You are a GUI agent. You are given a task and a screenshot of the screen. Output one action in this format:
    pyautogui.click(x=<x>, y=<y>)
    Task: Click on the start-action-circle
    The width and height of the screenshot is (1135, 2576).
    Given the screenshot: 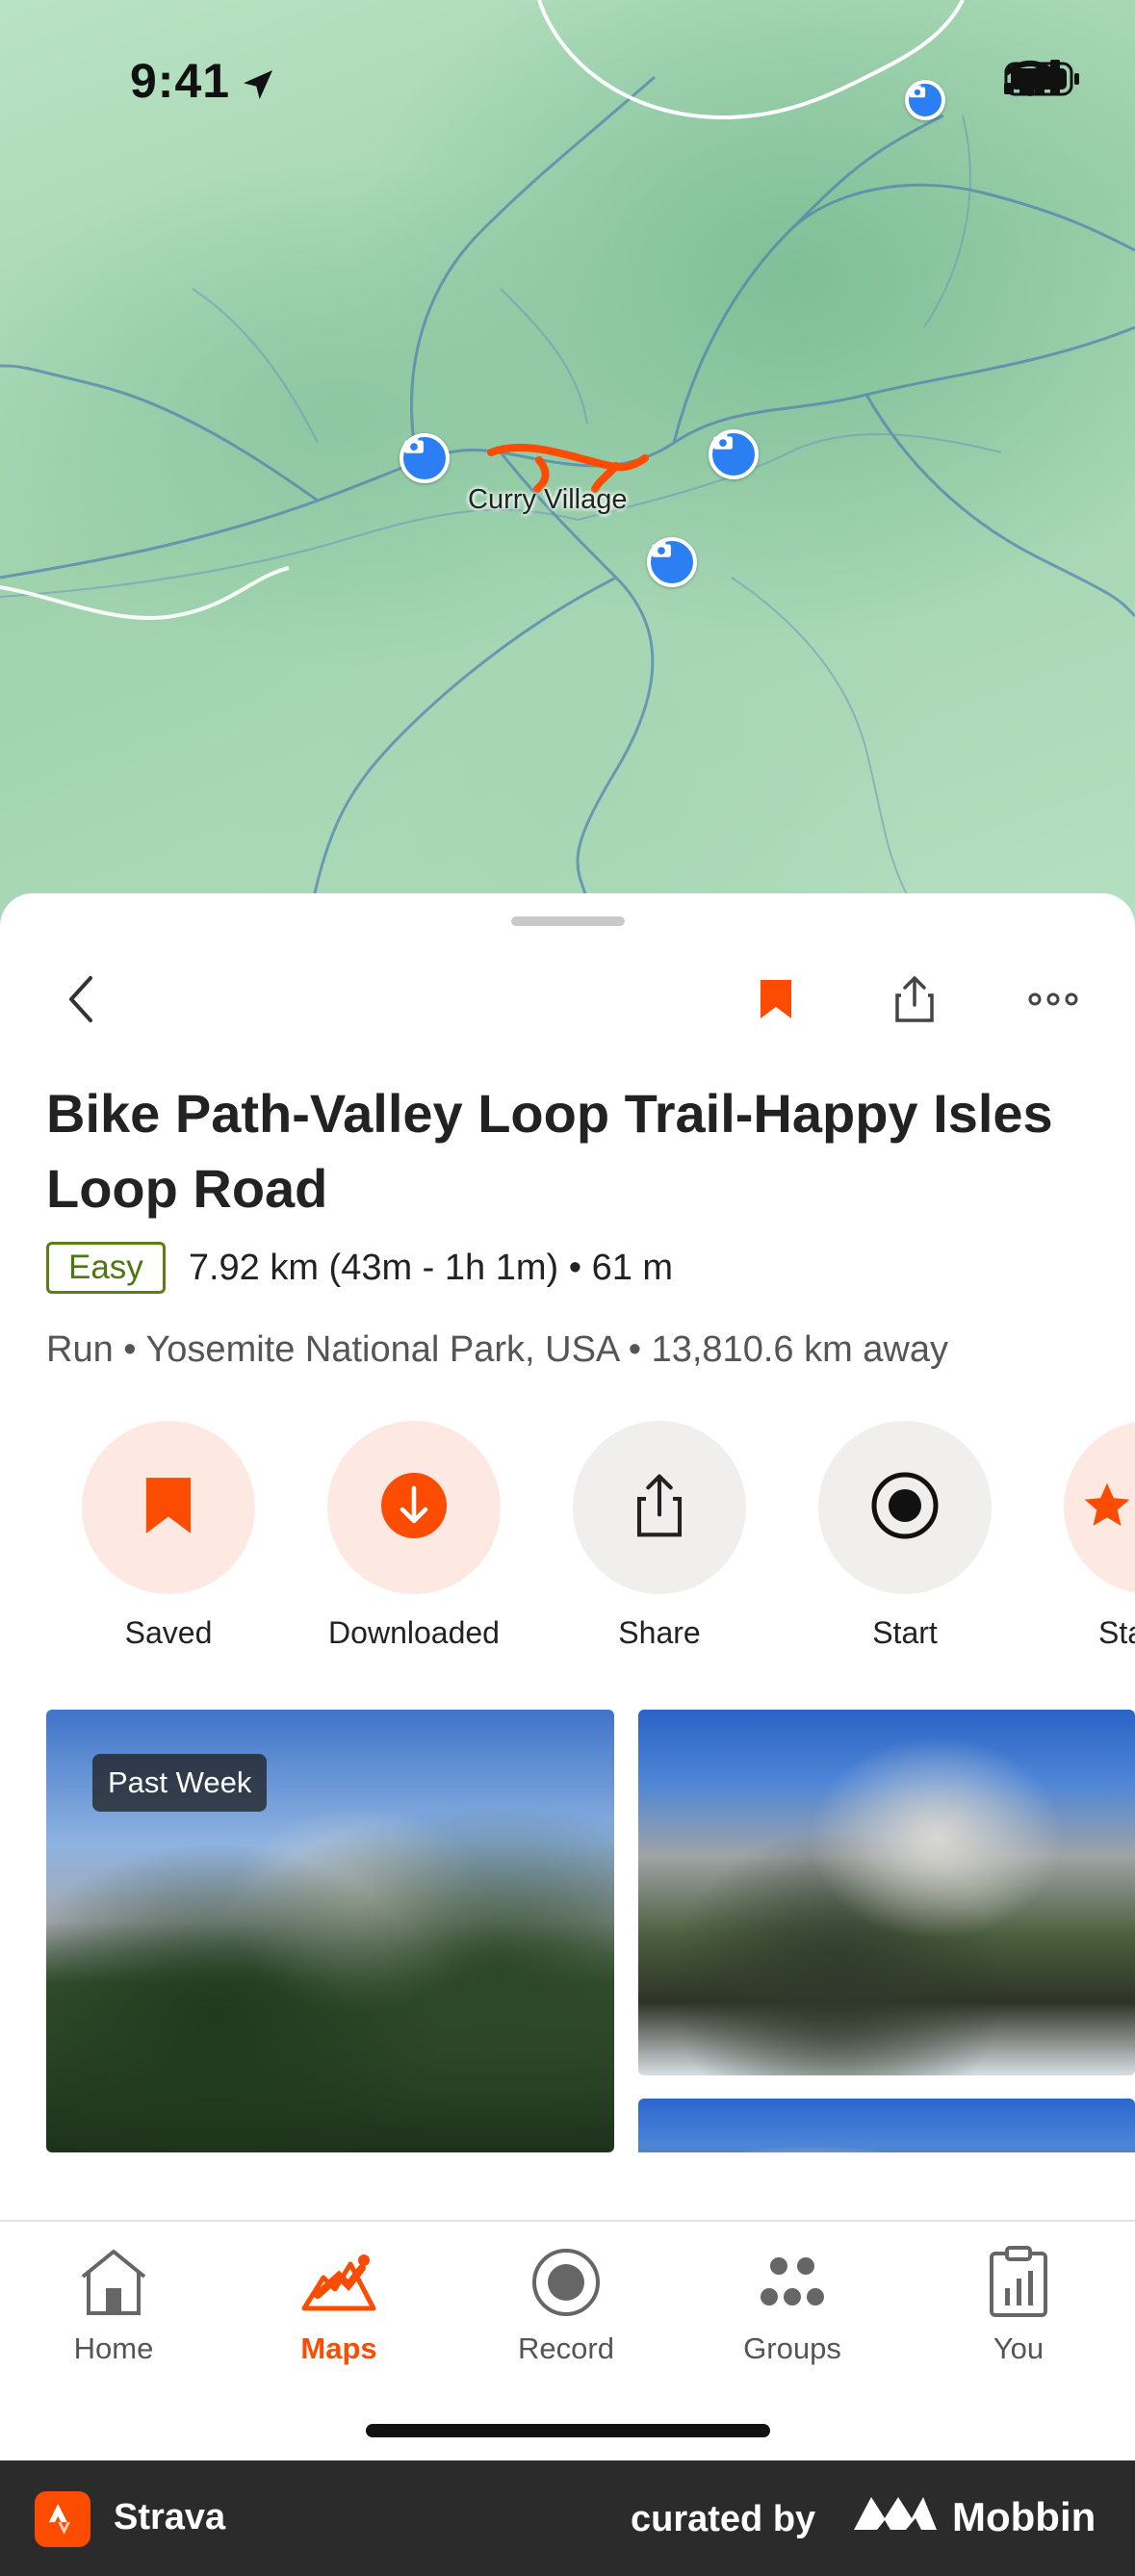 What is the action you would take?
    pyautogui.click(x=905, y=1508)
    